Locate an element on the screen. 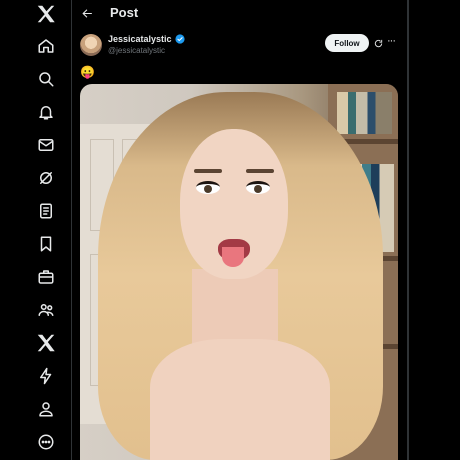 The height and width of the screenshot is (460, 460). jobs-icon is located at coordinates (46, 277).